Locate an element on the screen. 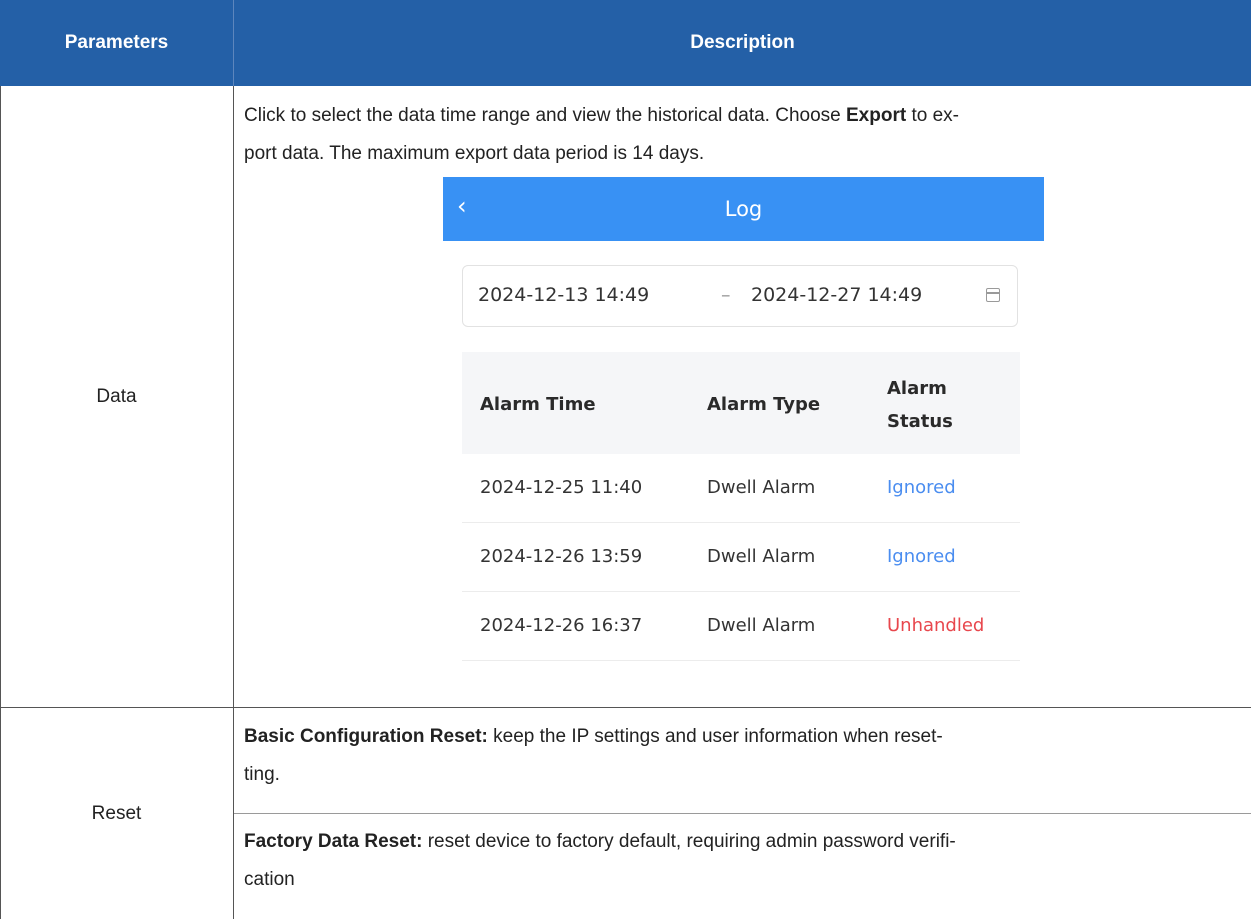 The image size is (1251, 919). table-row: 2024-12-26 13:59 Dwell Alarm Ignored is located at coordinates (741, 557).